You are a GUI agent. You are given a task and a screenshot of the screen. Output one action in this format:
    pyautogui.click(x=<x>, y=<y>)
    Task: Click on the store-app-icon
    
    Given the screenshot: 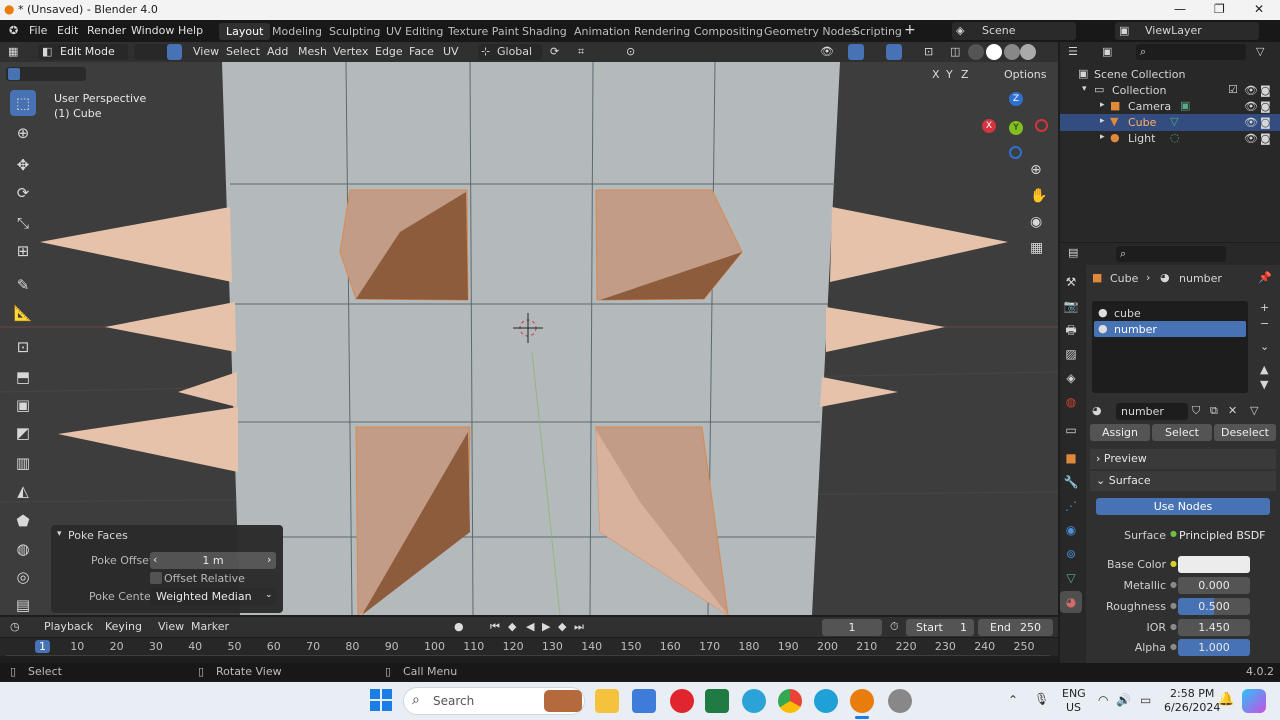 What is the action you would take?
    pyautogui.click(x=644, y=701)
    